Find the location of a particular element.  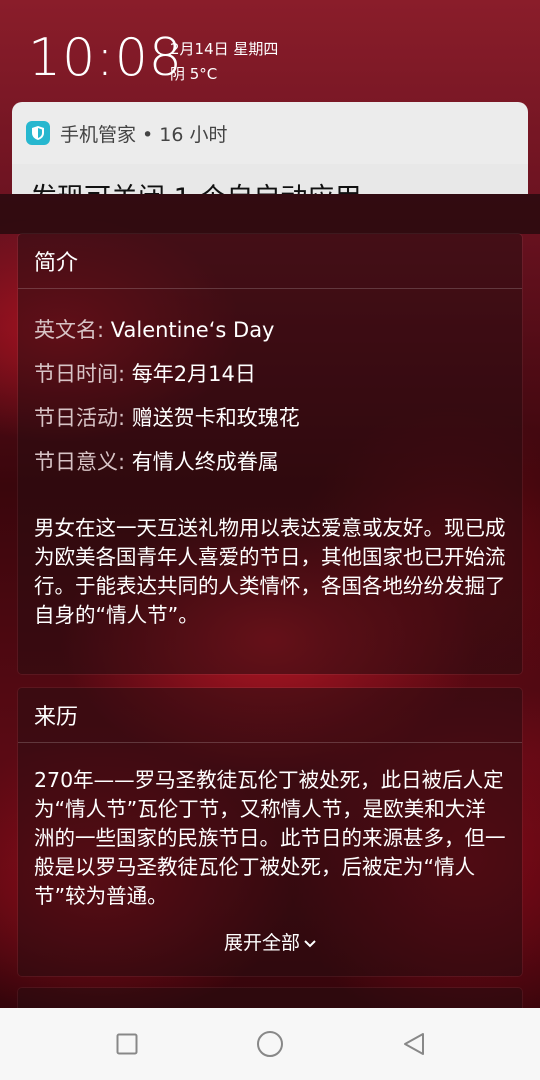

info-key: 节日活动: is located at coordinates (80, 418).